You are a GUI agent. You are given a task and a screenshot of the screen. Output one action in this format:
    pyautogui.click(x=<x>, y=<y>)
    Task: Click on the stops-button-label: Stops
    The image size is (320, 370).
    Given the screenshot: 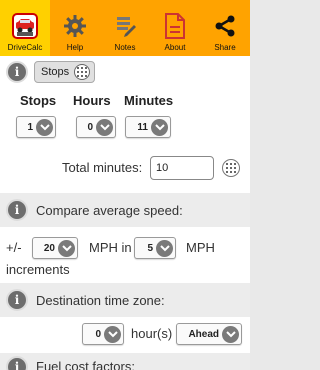 What is the action you would take?
    pyautogui.click(x=55, y=72)
    